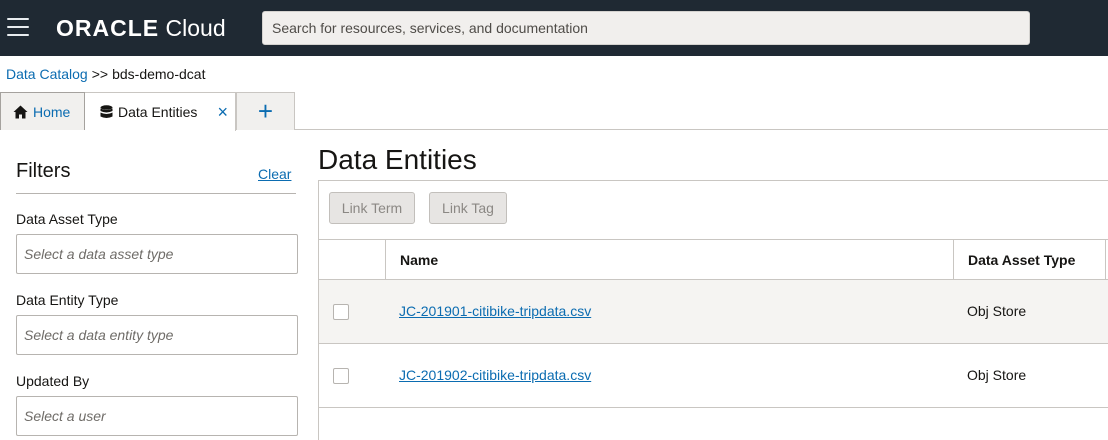  Describe the element at coordinates (713, 259) in the screenshot. I see `table-header: Name Data Asset Type` at that location.